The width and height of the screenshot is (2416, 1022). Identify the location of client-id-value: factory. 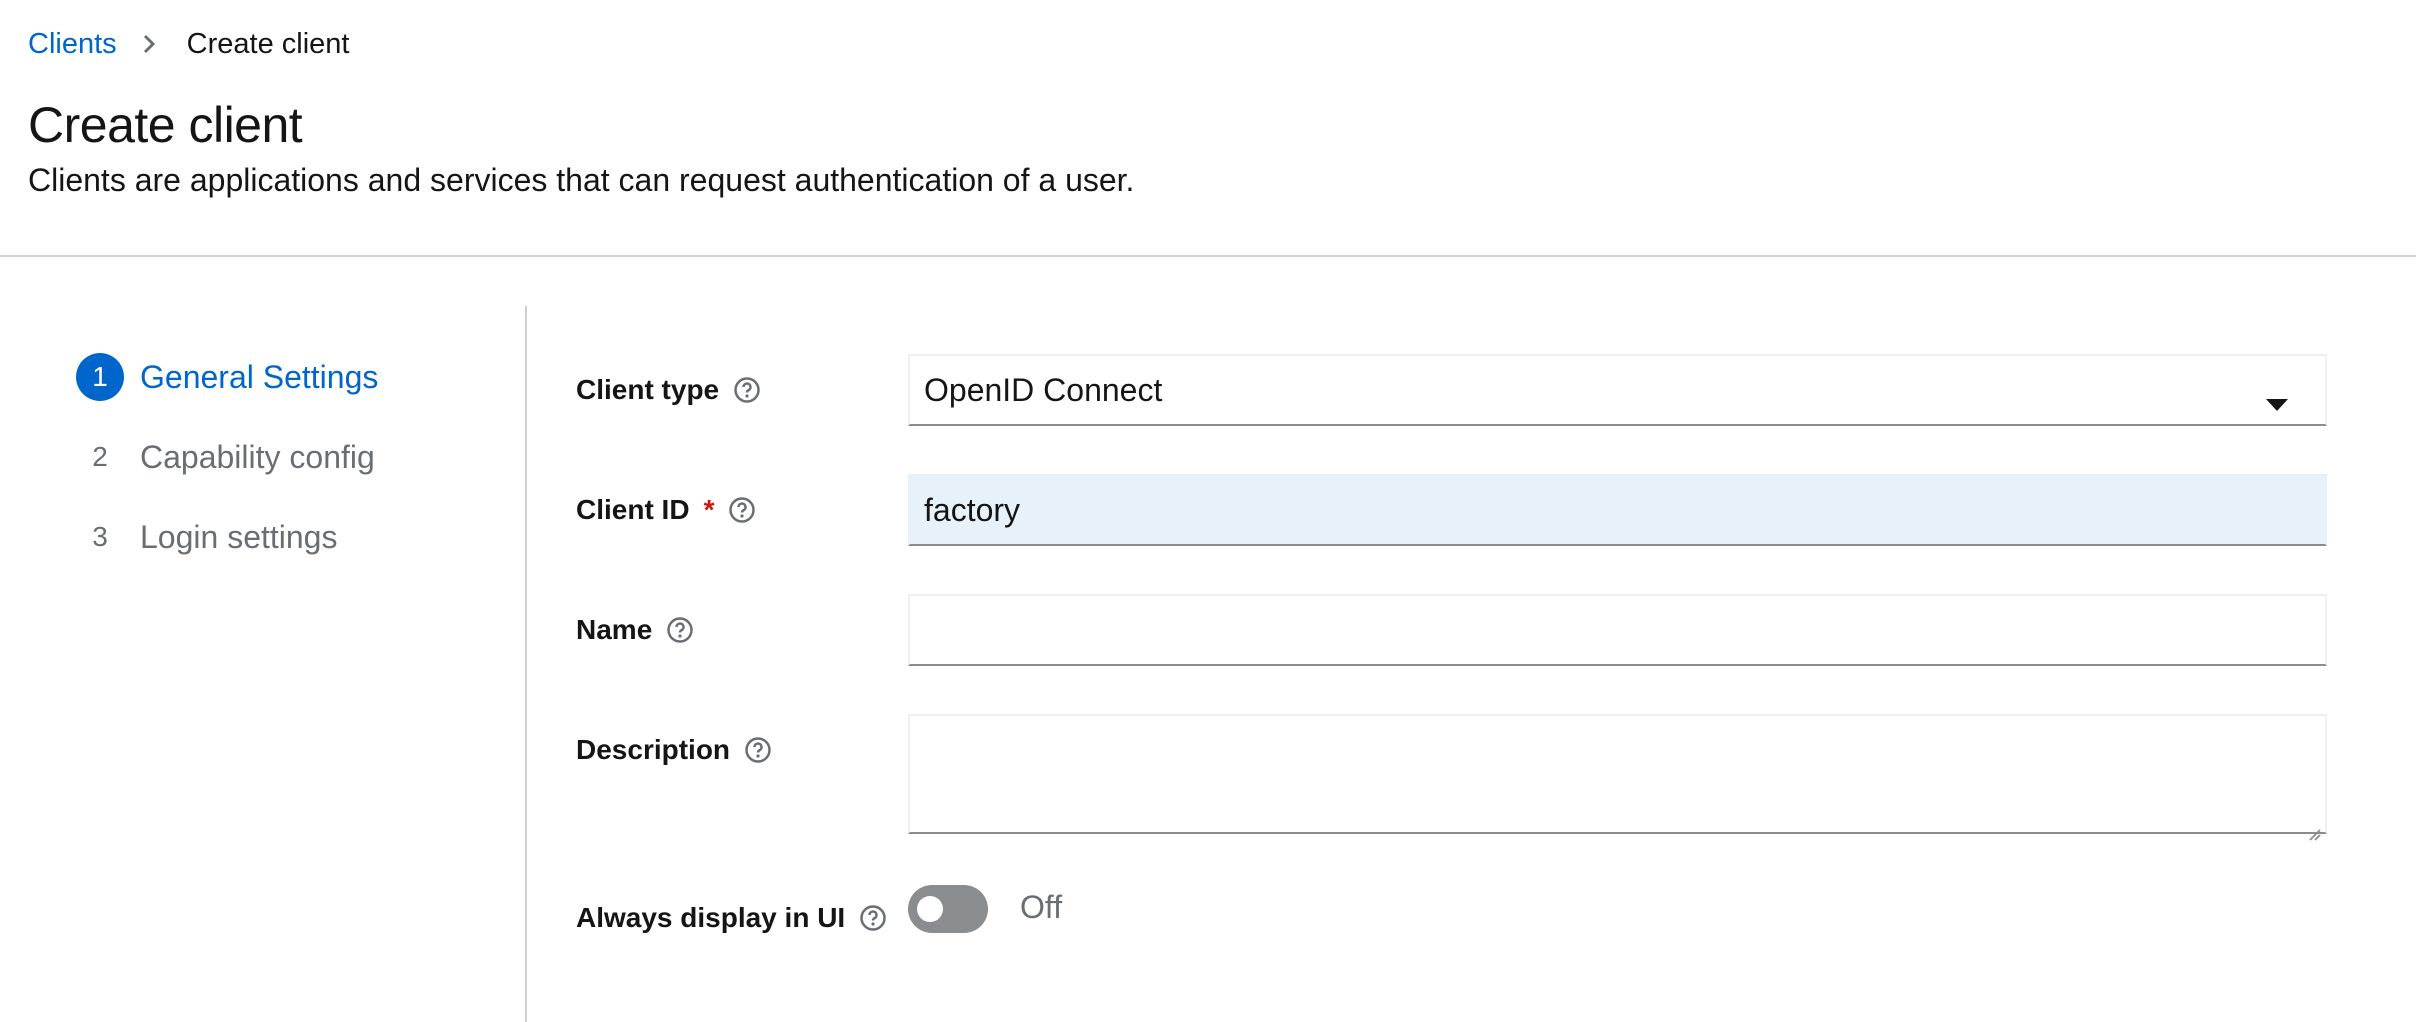
(972, 509).